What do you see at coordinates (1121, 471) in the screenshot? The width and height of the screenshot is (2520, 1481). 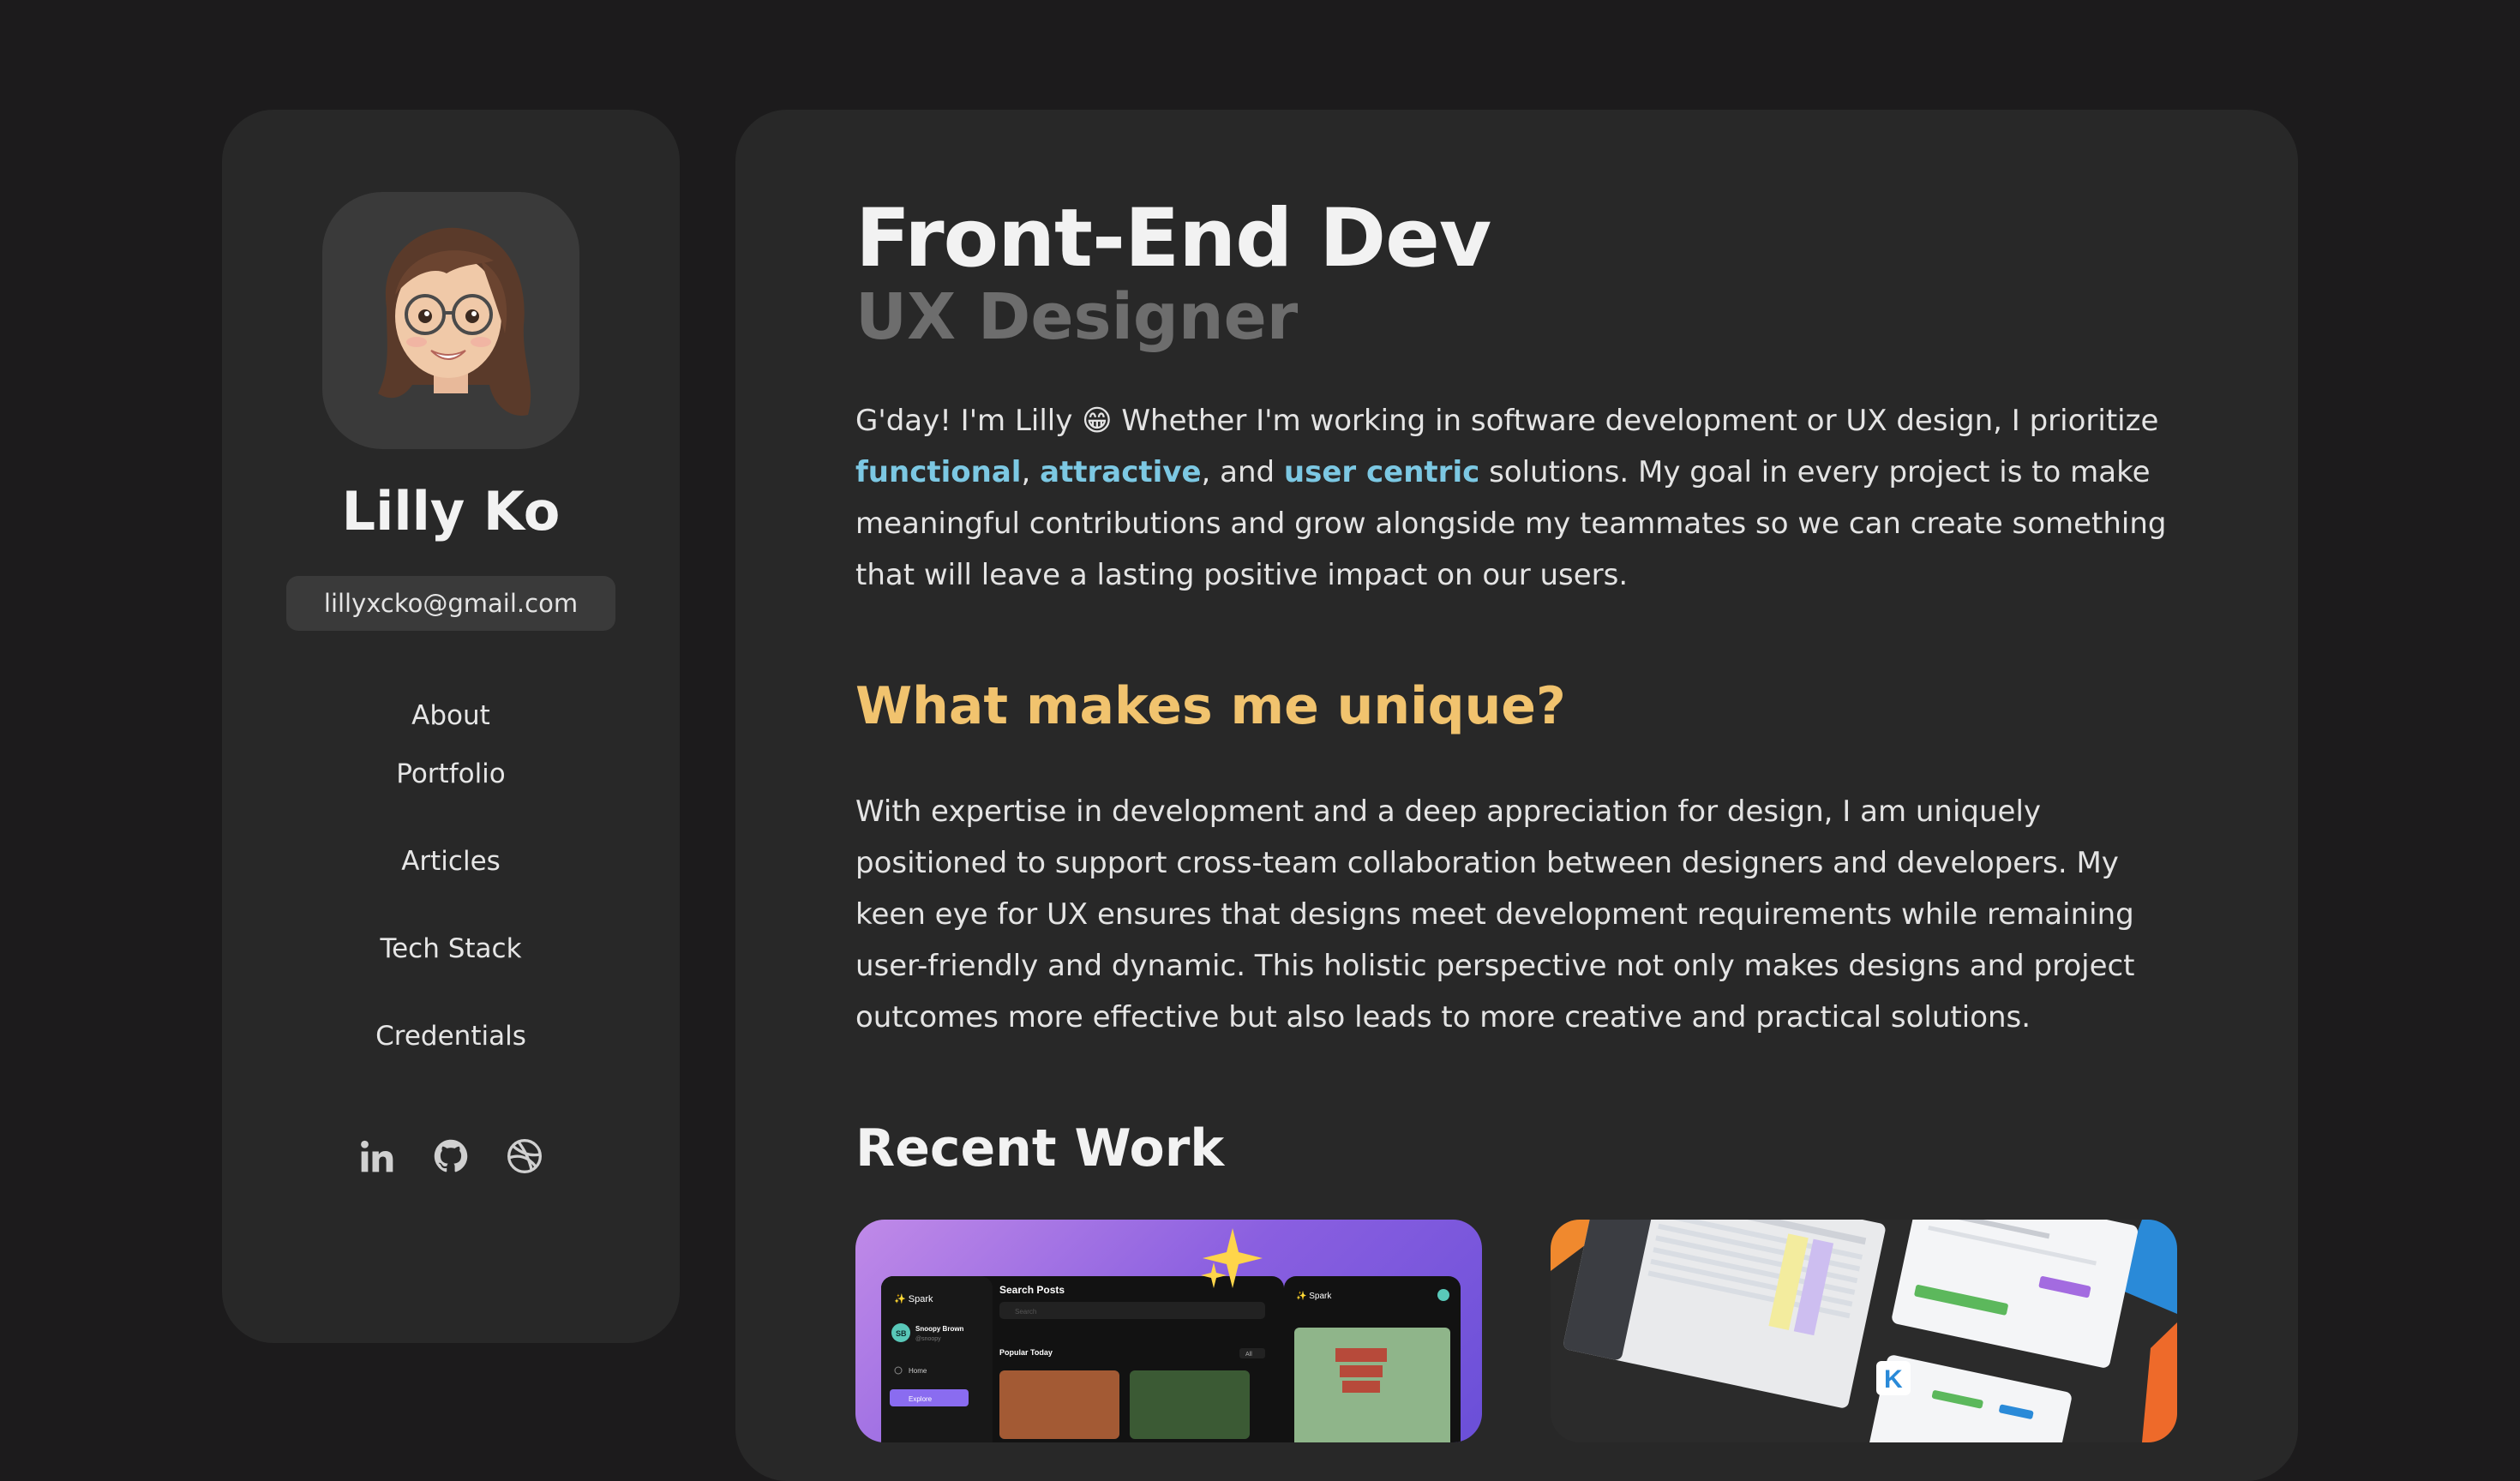 I see `highlight-attractive: attractive` at bounding box center [1121, 471].